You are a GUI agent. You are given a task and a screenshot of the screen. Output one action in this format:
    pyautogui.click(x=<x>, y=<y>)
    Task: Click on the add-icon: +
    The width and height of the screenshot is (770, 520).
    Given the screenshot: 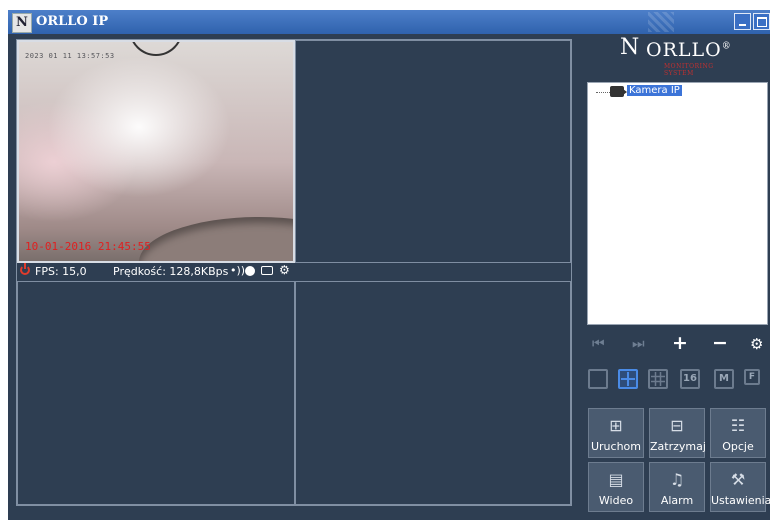 What is the action you would take?
    pyautogui.click(x=680, y=343)
    